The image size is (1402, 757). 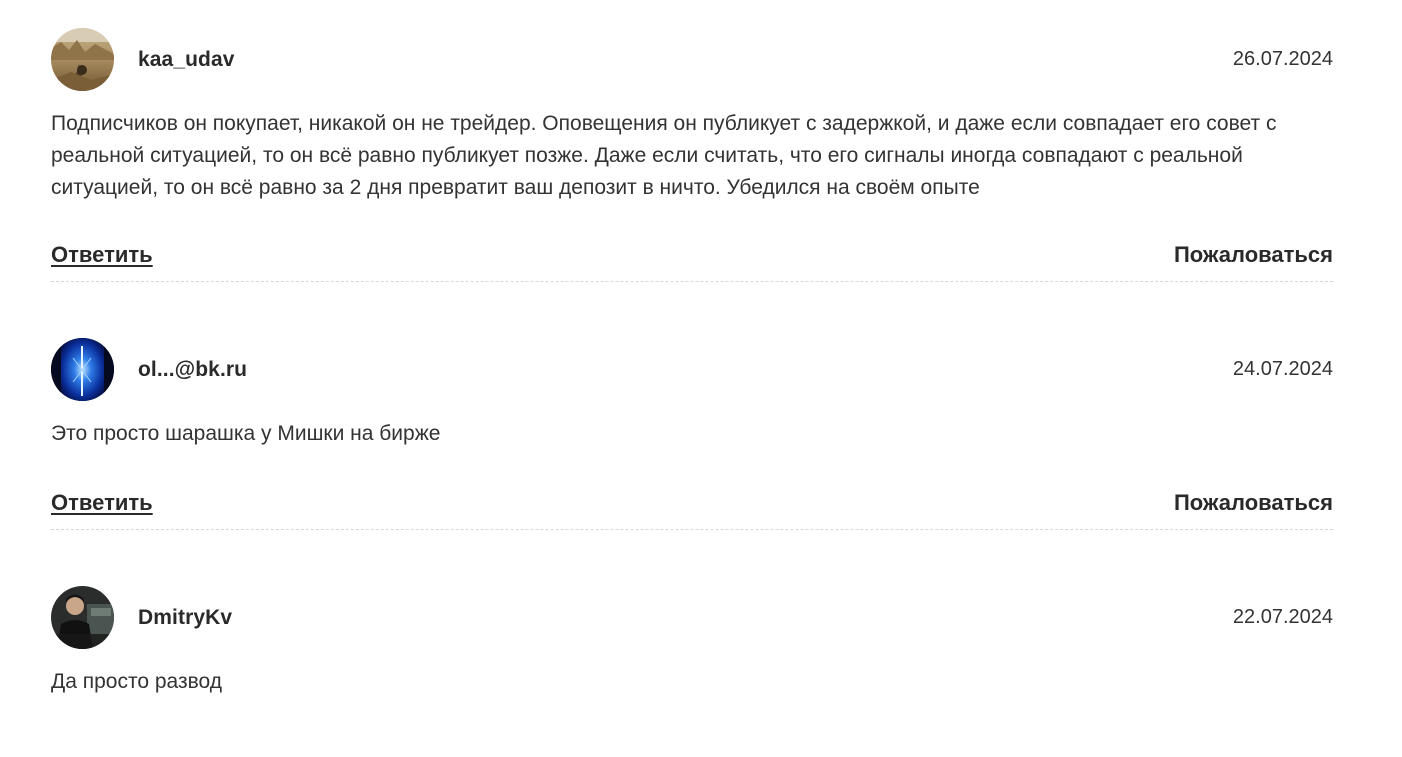 I want to click on comment-item: DmitryKv 22.07.2024 Да просто развод, so click(x=692, y=642).